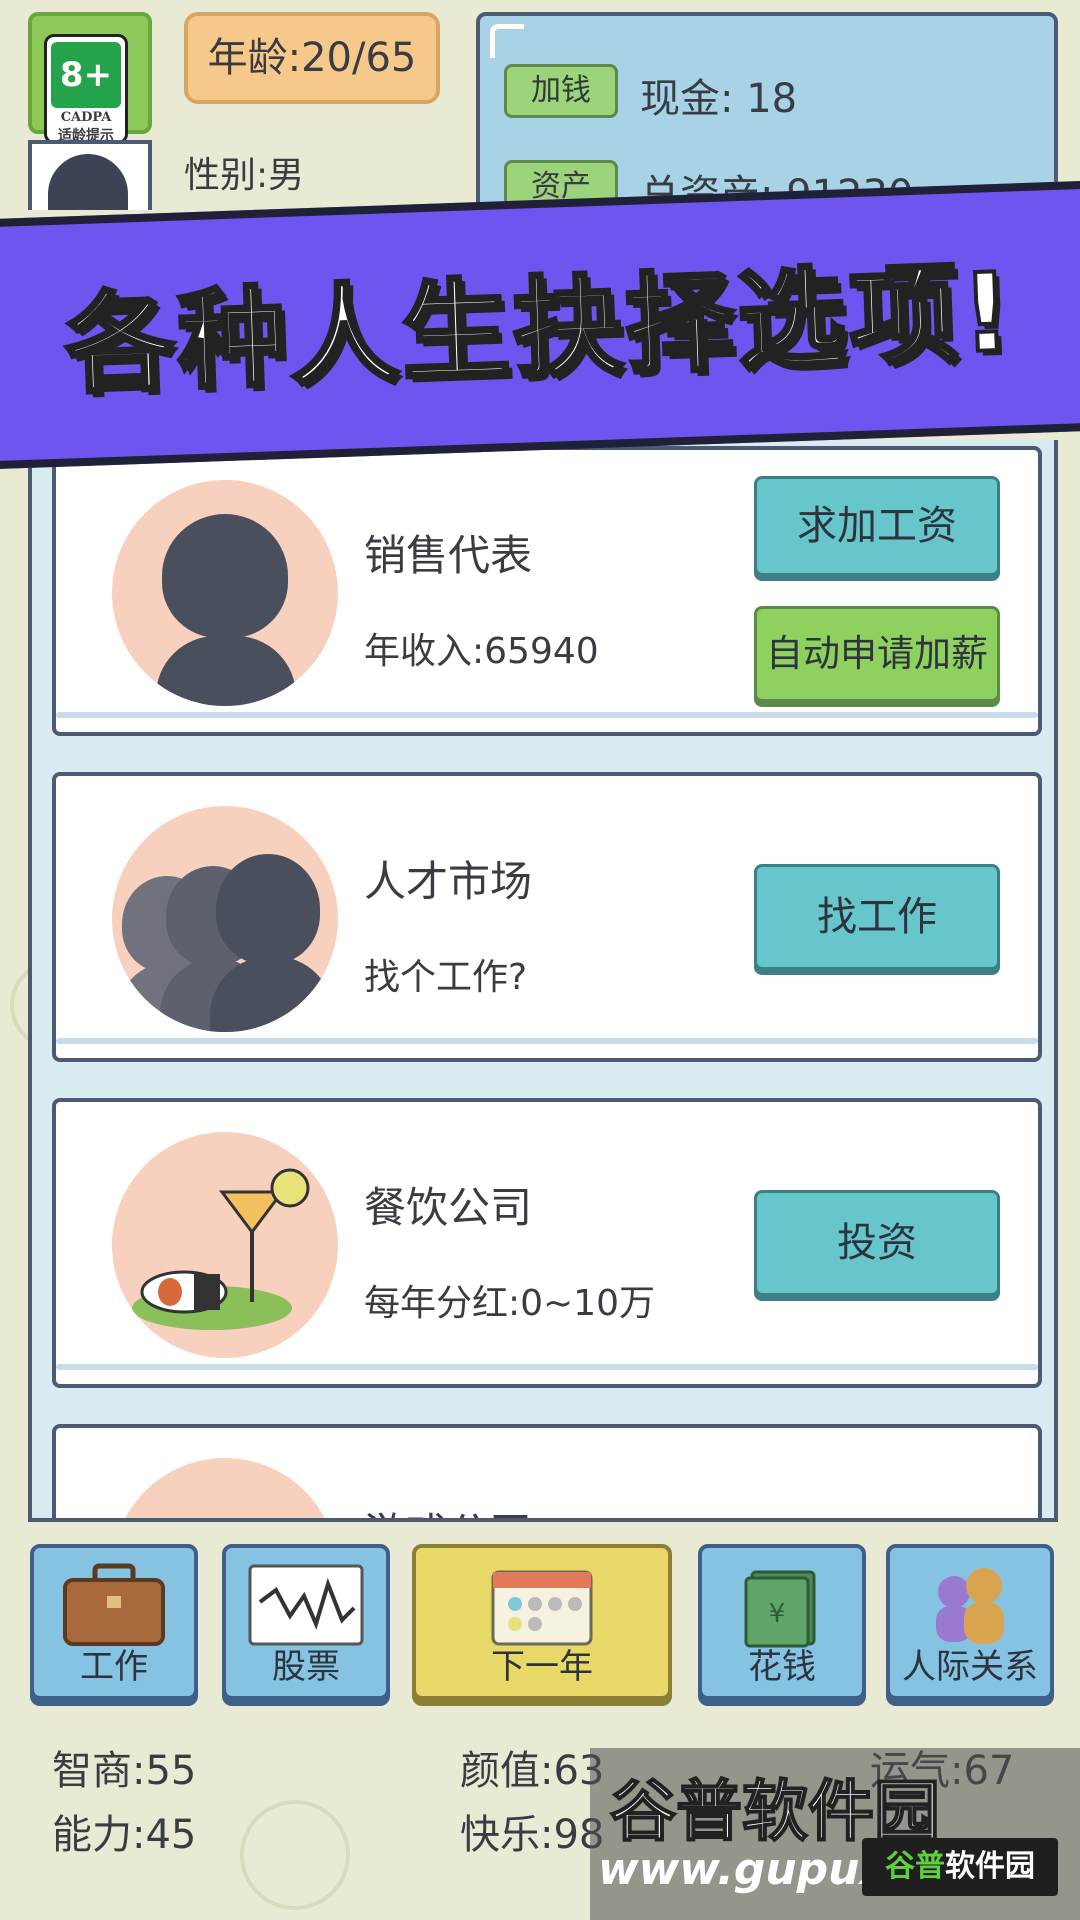 Image resolution: width=1080 pixels, height=1920 pixels. What do you see at coordinates (510, 1303) in the screenshot?
I see `card-subtitle: 每年分红:0~10万` at bounding box center [510, 1303].